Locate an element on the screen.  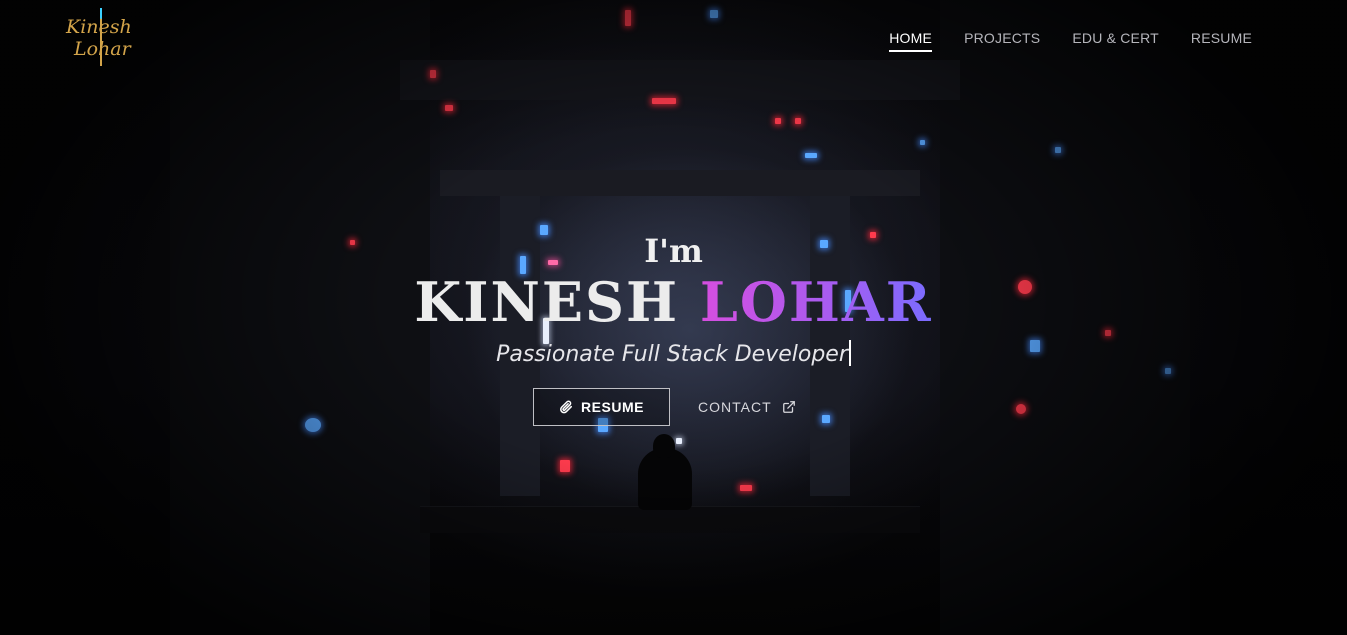
resume-button: RESUME is located at coordinates (601, 407).